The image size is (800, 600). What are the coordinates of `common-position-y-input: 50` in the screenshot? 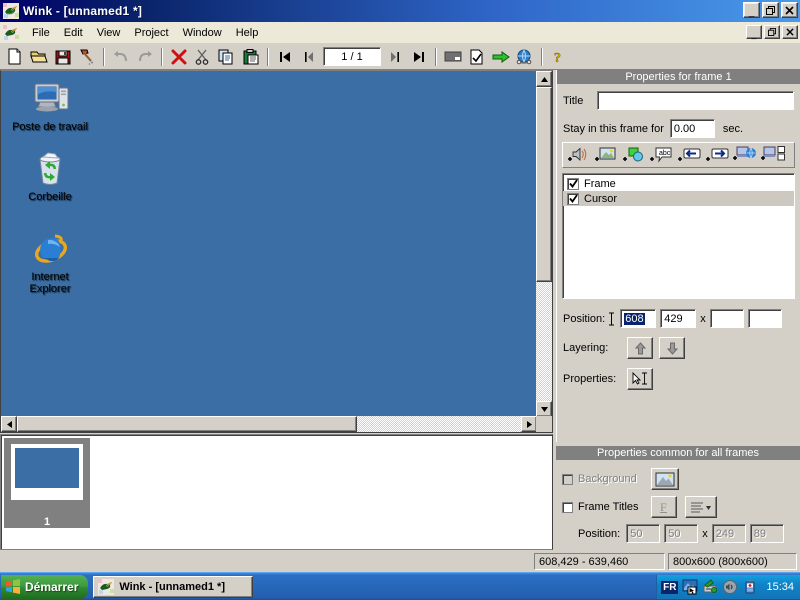 It's located at (681, 533).